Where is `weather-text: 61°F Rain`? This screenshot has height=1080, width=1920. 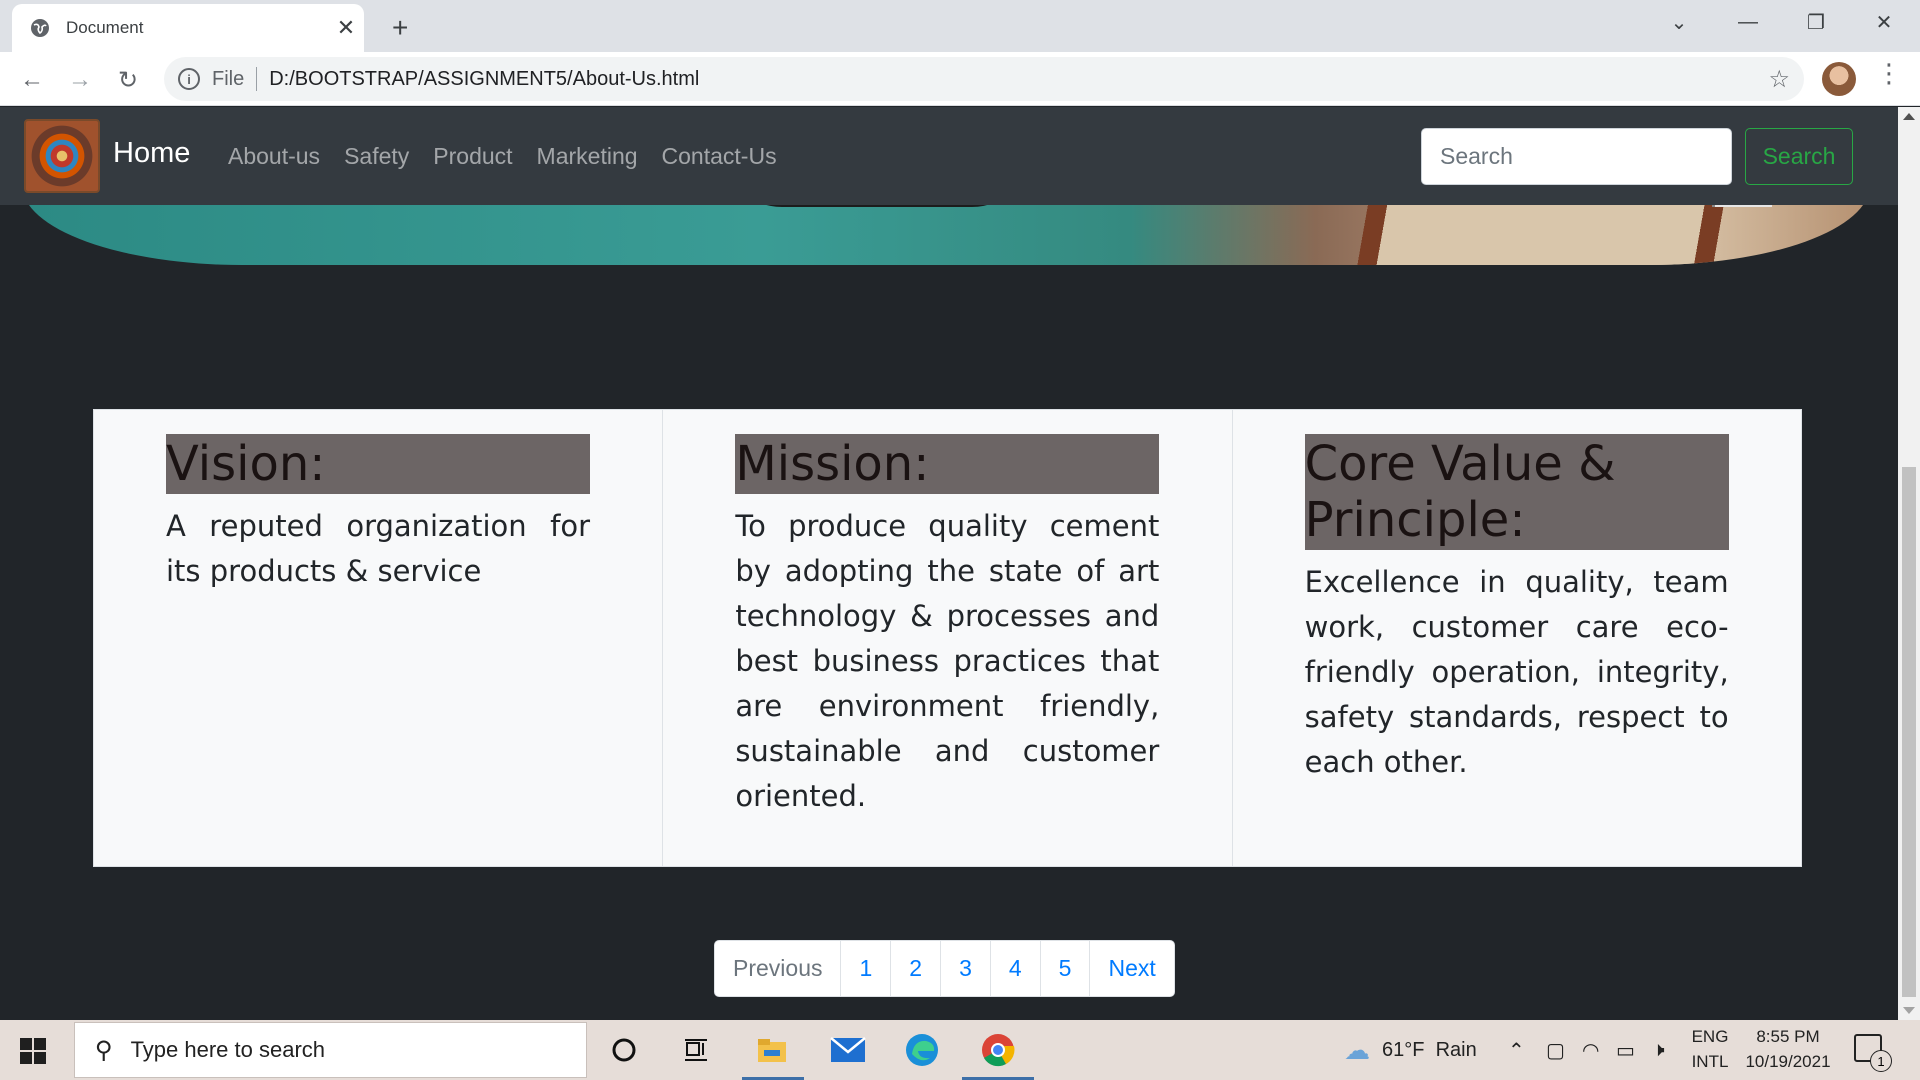
weather-text: 61°F Rain is located at coordinates (1429, 1049).